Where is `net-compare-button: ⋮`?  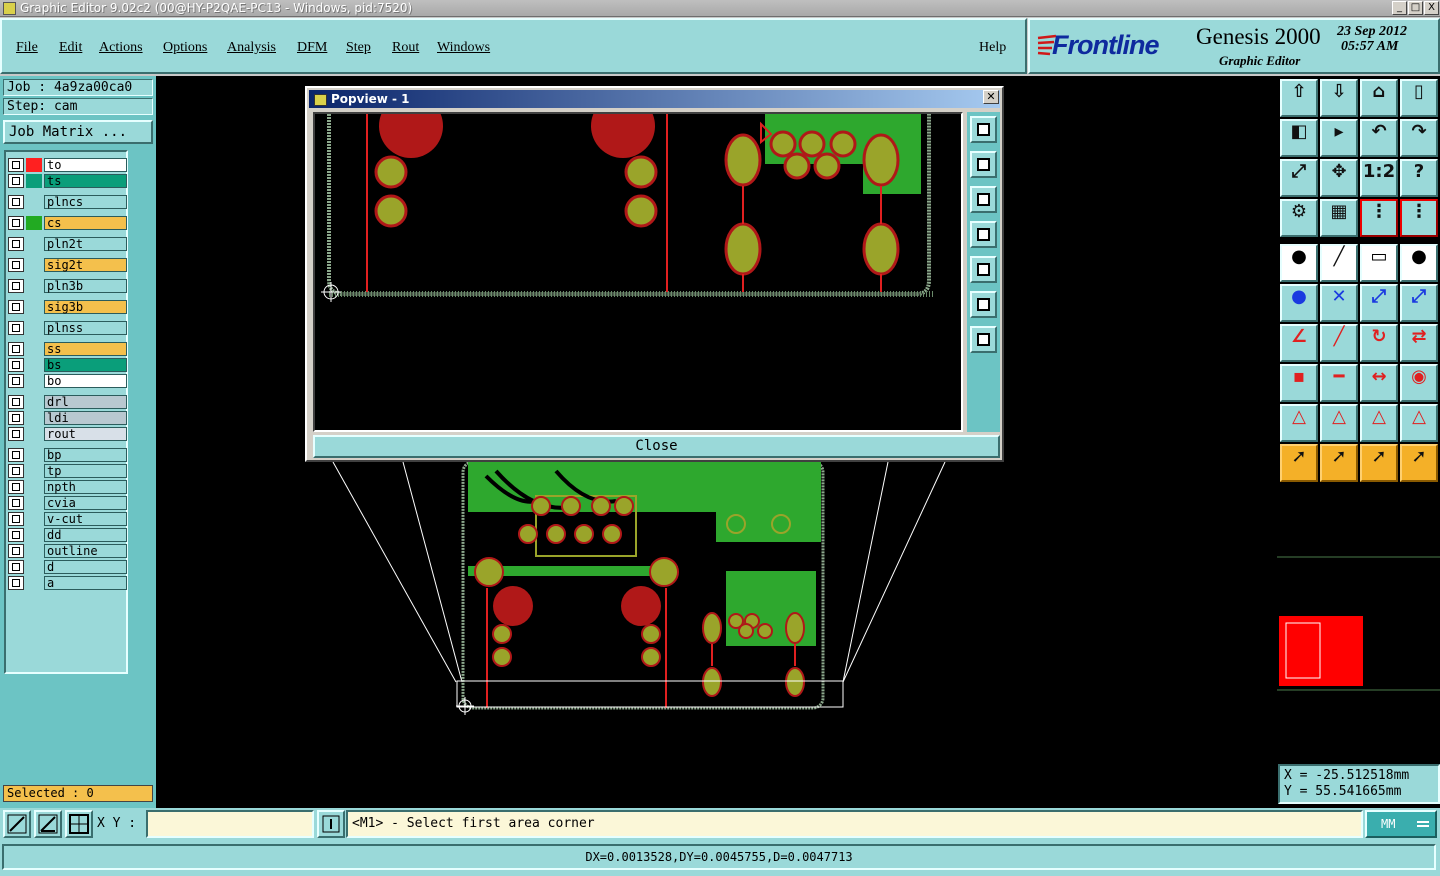 net-compare-button: ⋮ is located at coordinates (1419, 218).